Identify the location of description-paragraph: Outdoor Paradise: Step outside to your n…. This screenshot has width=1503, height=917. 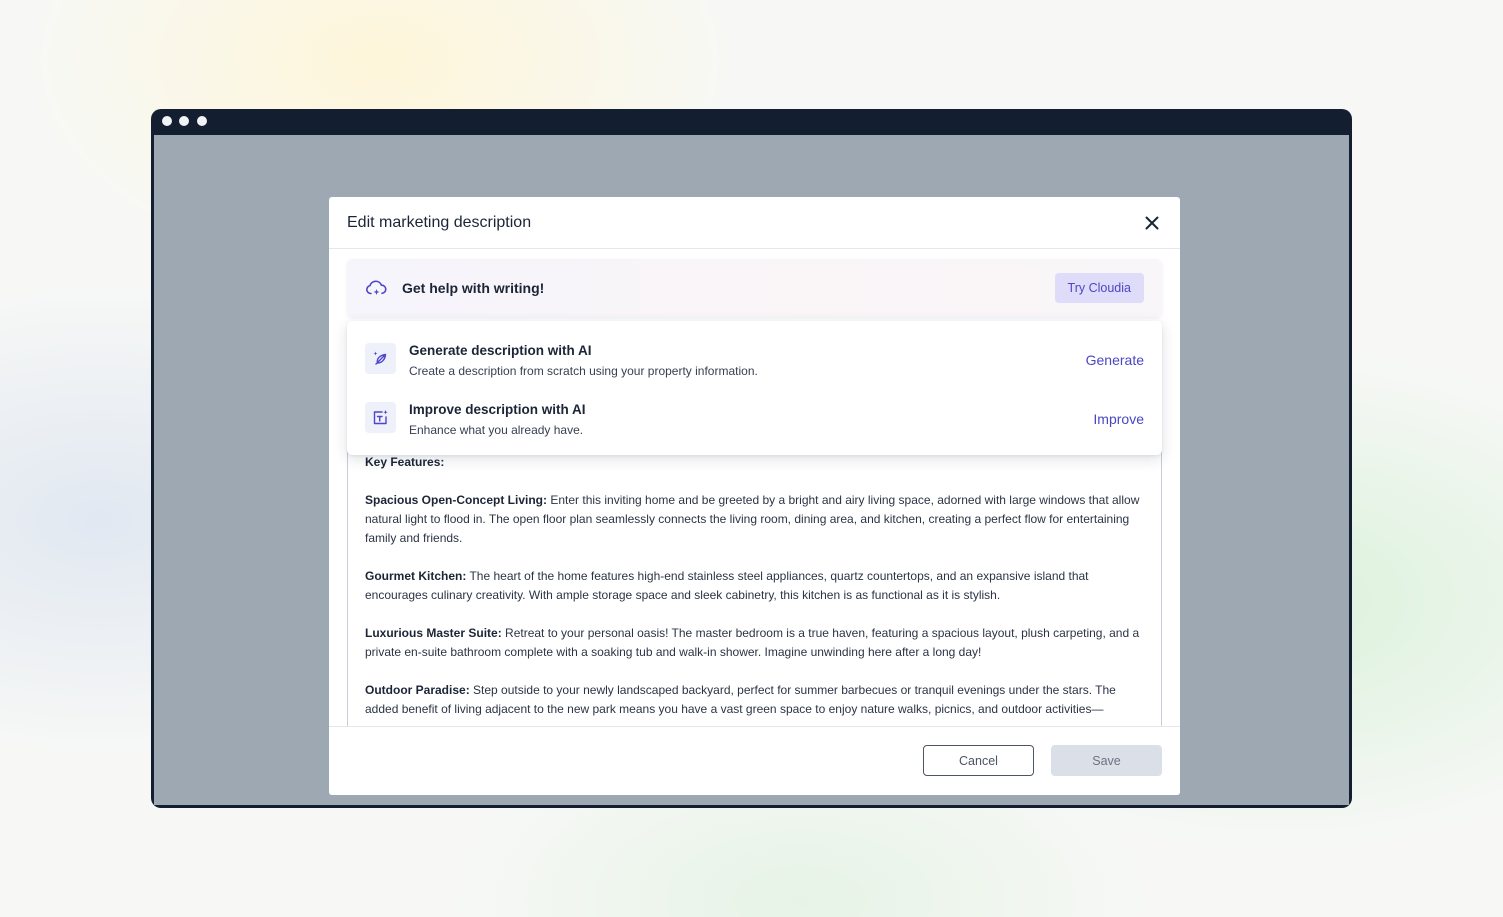
(755, 700).